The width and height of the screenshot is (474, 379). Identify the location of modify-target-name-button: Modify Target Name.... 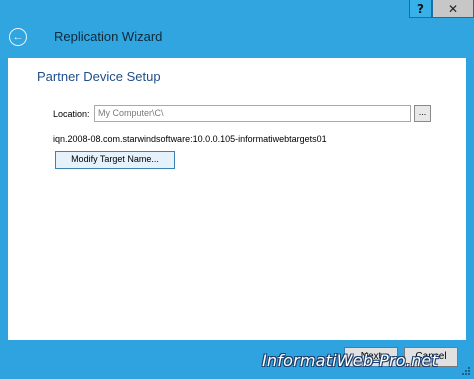
(115, 160).